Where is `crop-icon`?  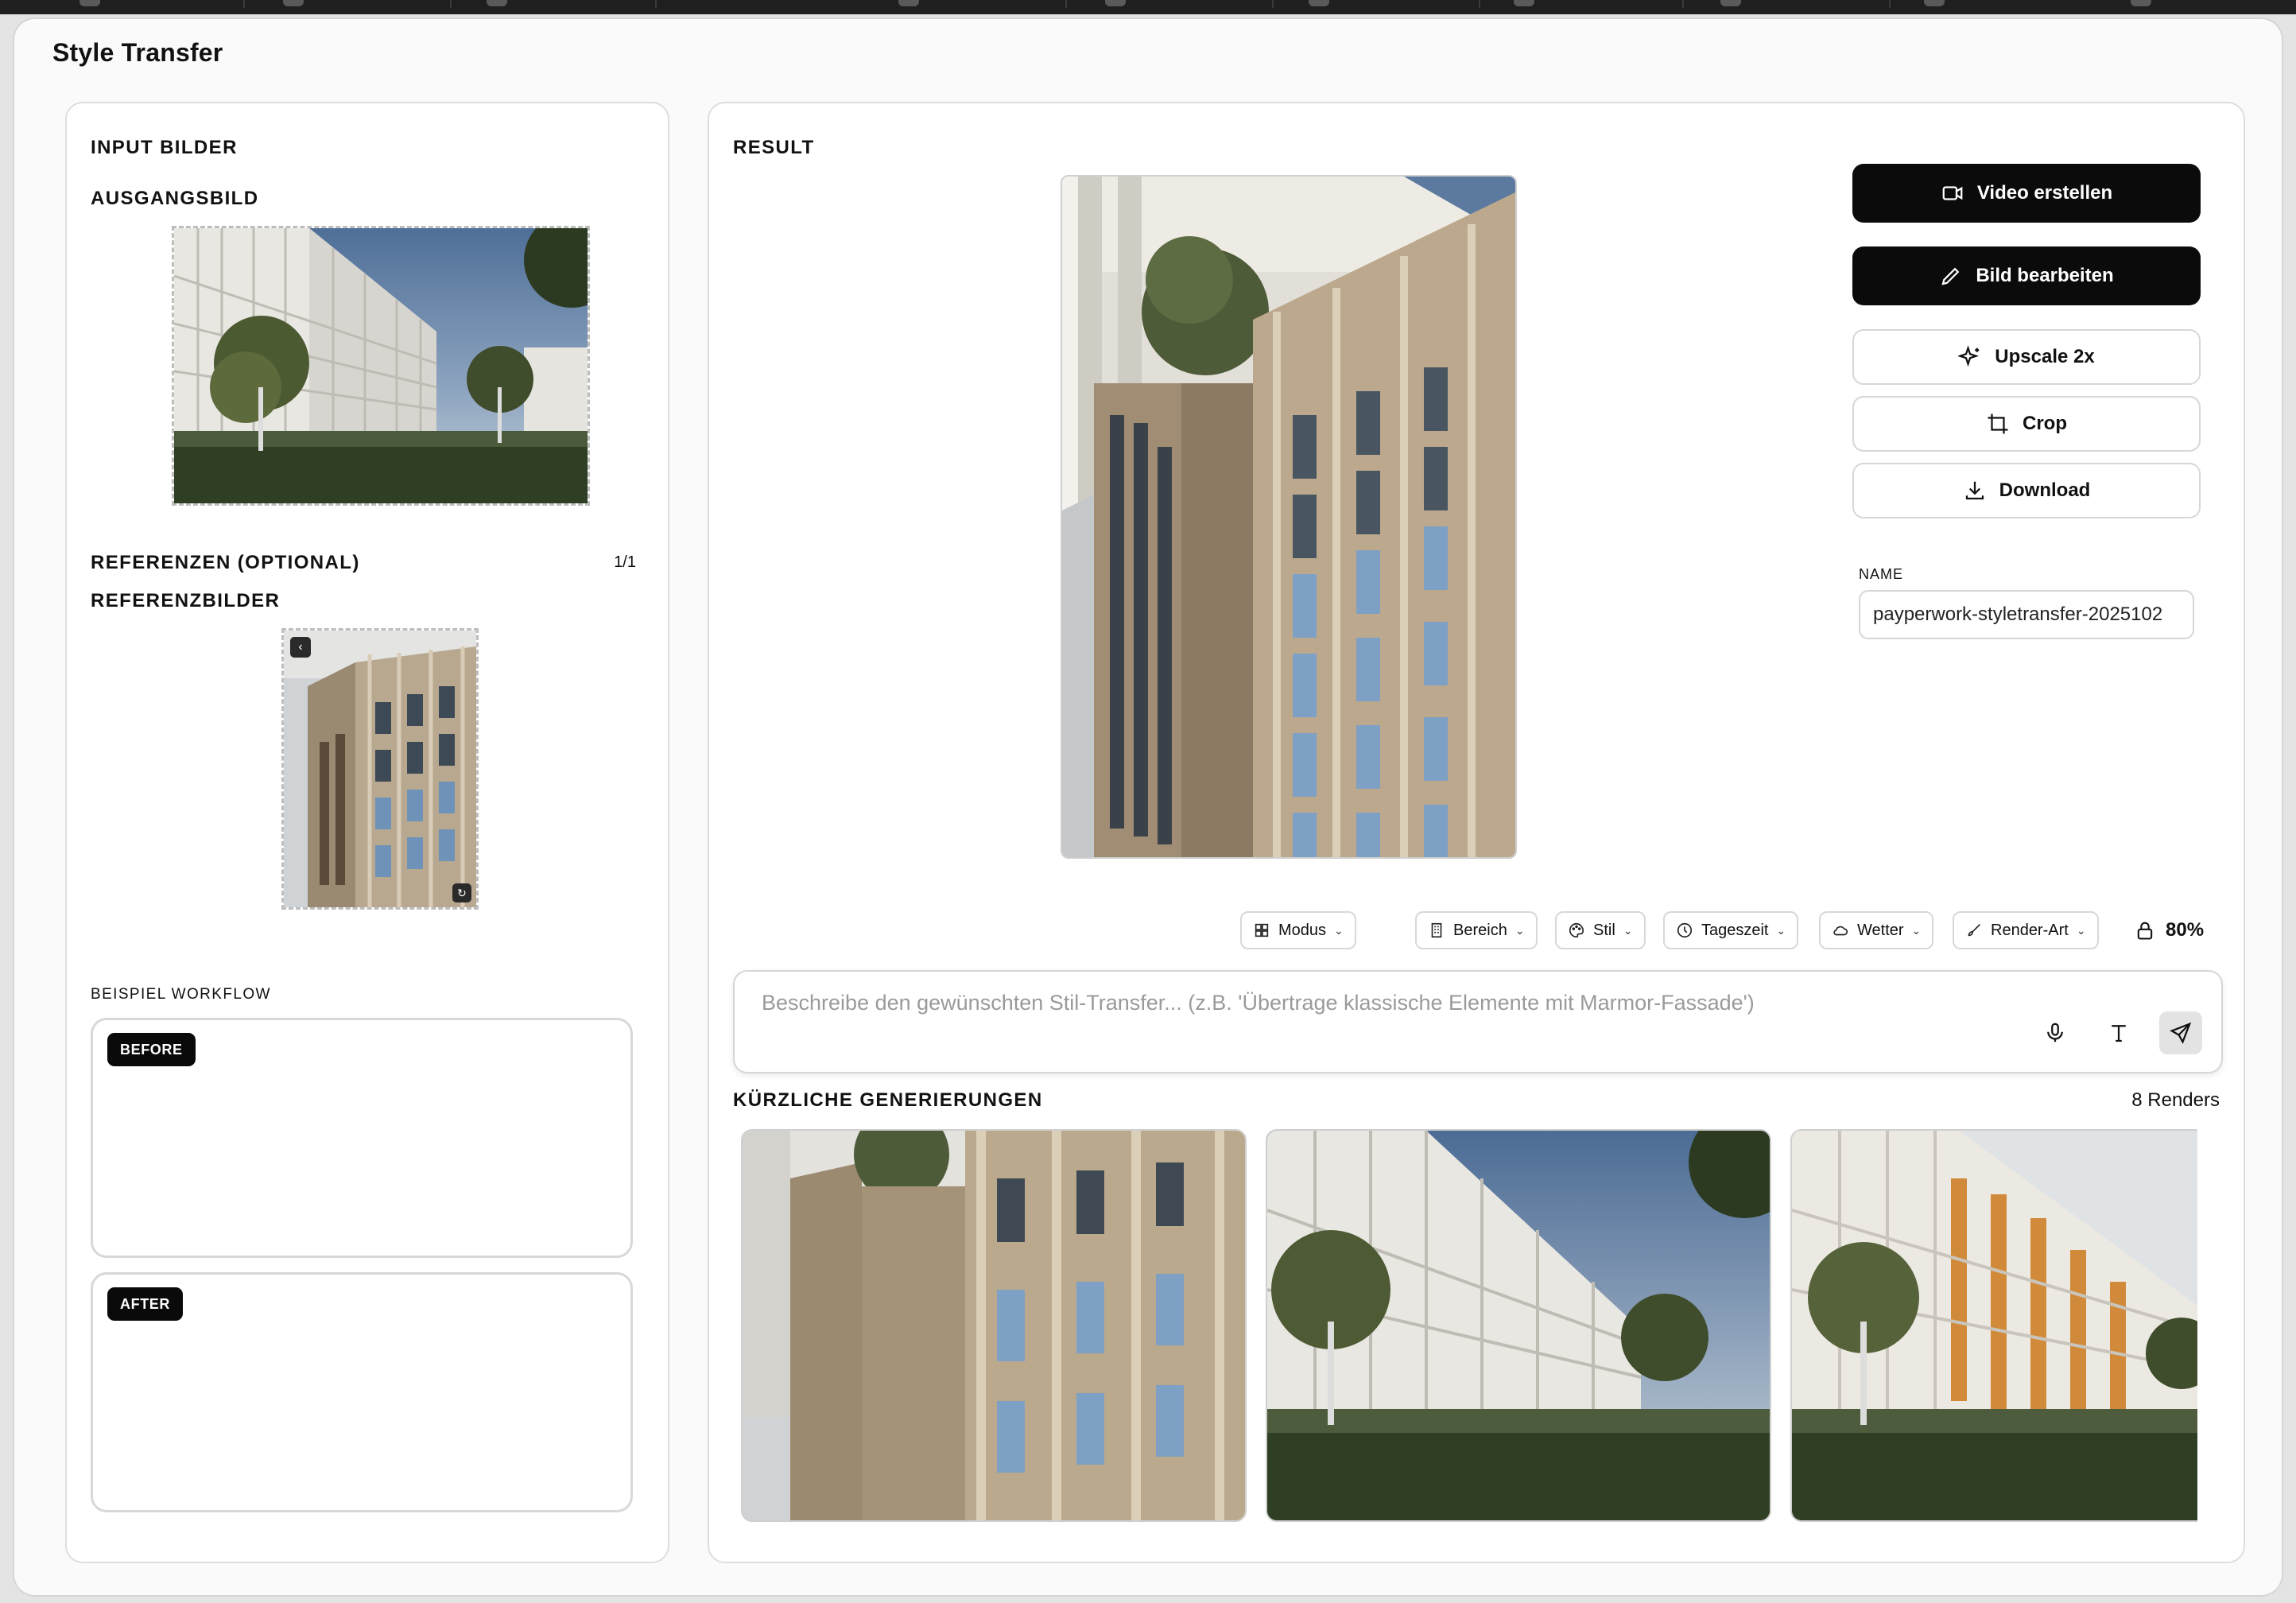 crop-icon is located at coordinates (1998, 423).